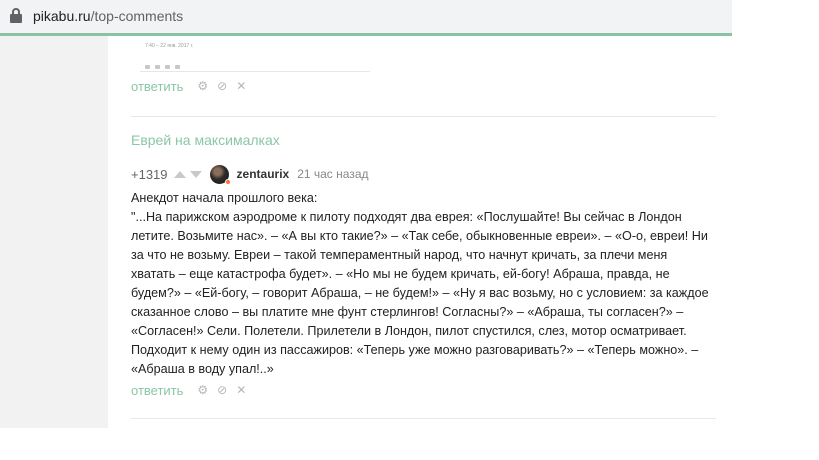  Describe the element at coordinates (16, 16) in the screenshot. I see `lock-icon` at that location.